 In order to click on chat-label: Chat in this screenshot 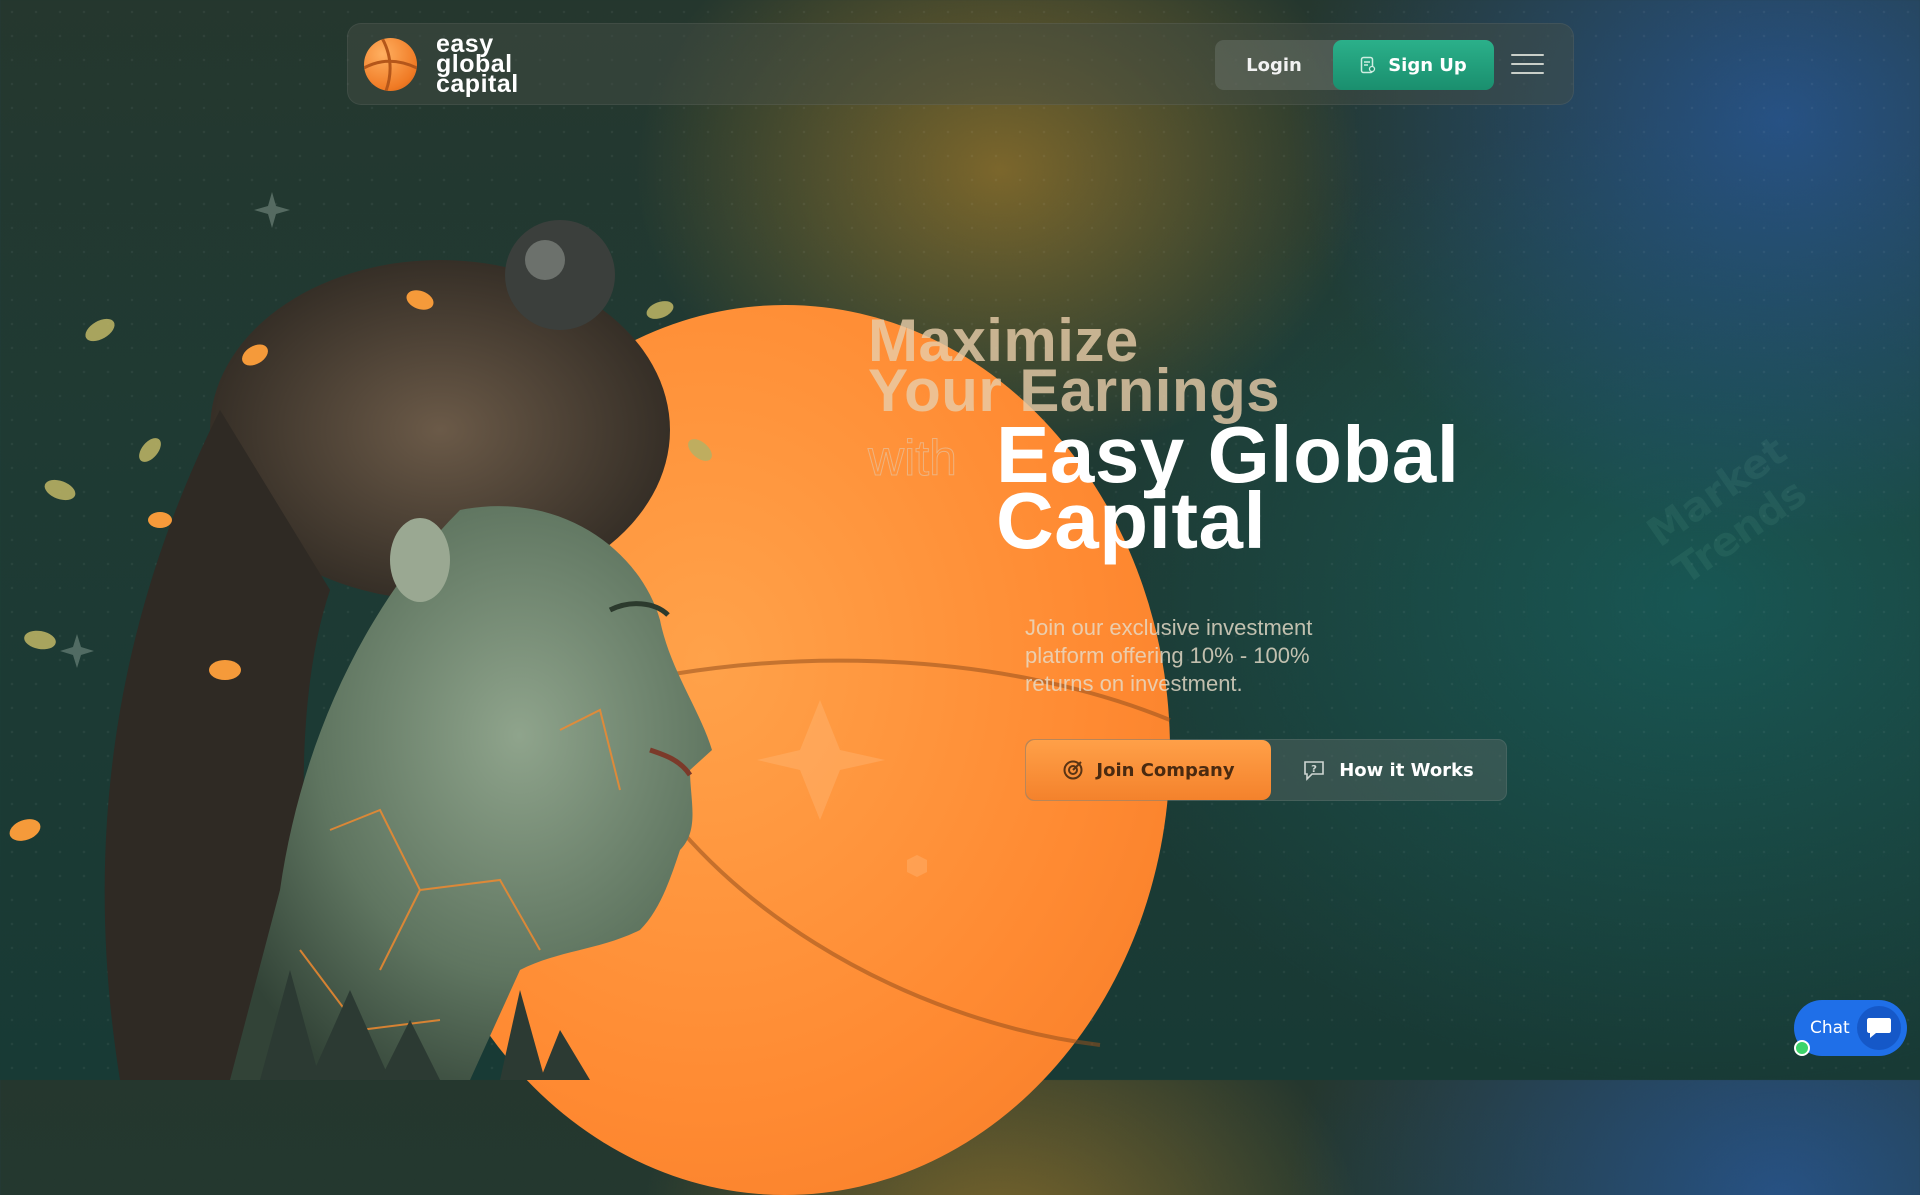, I will do `click(1830, 1028)`.